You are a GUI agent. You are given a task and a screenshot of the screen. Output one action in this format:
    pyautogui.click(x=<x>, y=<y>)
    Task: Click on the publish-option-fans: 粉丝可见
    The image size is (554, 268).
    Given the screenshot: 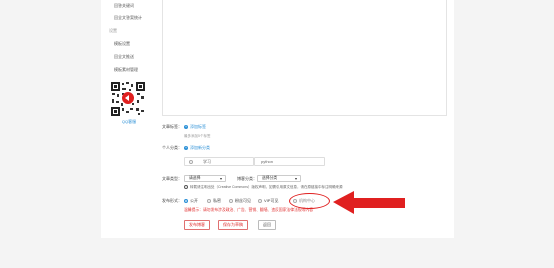 What is the action you would take?
    pyautogui.click(x=240, y=201)
    